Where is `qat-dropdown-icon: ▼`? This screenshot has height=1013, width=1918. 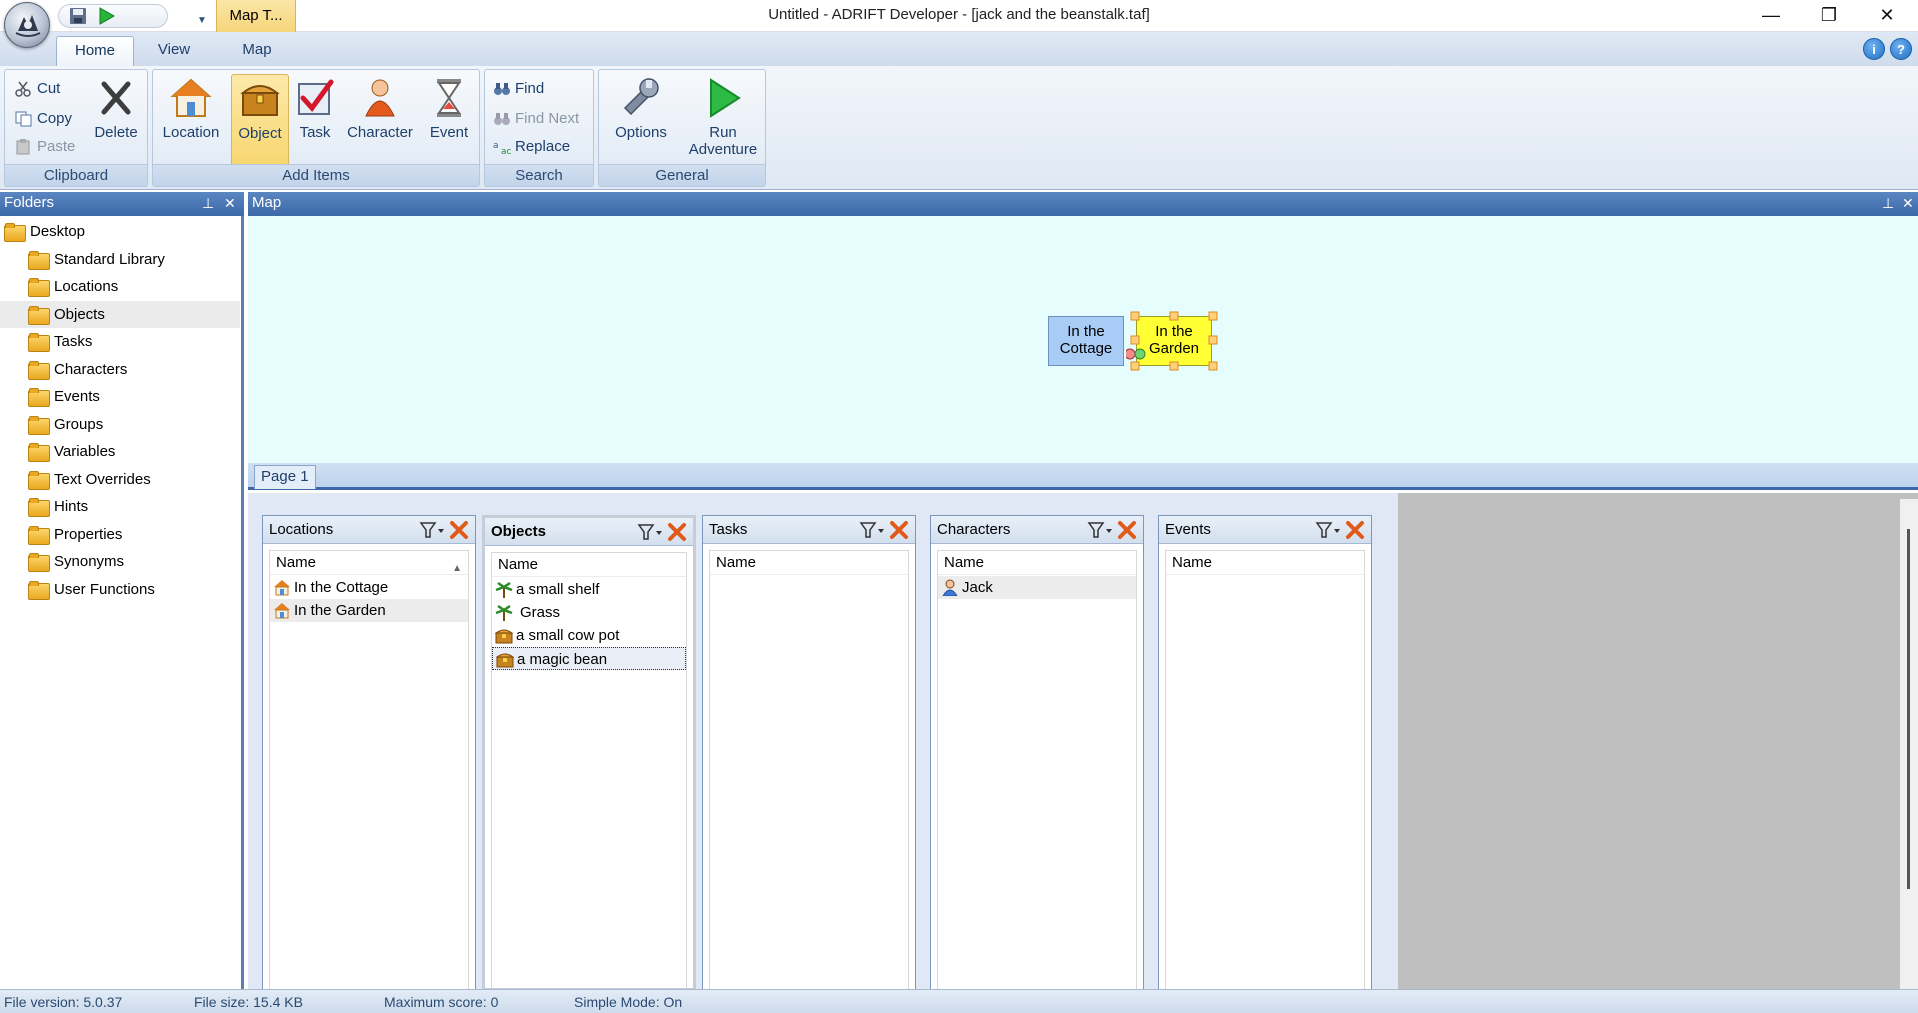
qat-dropdown-icon: ▼ is located at coordinates (202, 20).